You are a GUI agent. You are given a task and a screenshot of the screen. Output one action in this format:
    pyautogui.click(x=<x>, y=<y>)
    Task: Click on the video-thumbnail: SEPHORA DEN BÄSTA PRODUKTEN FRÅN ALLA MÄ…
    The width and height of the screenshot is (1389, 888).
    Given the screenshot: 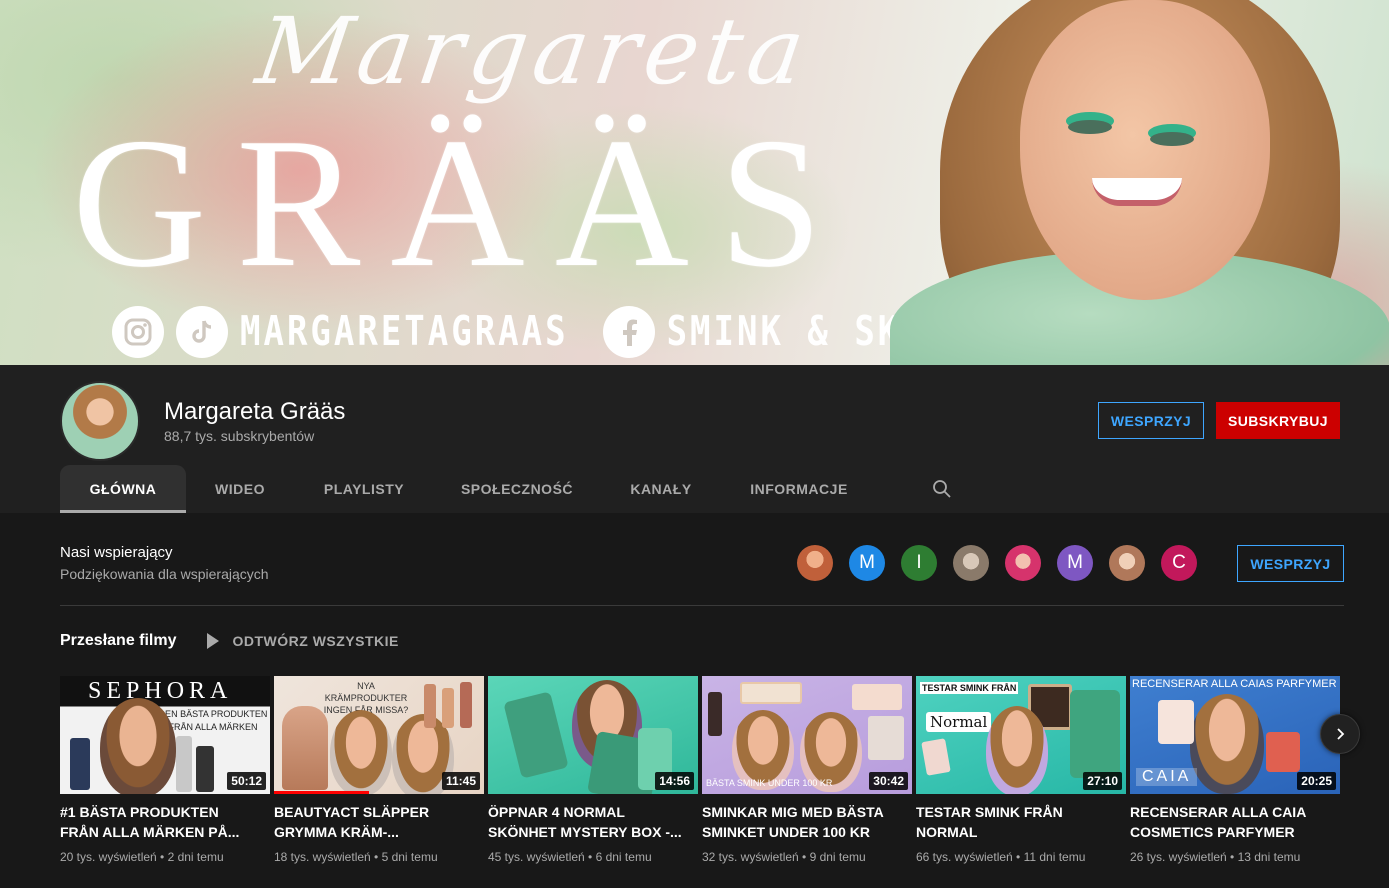 What is the action you would take?
    pyautogui.click(x=165, y=735)
    